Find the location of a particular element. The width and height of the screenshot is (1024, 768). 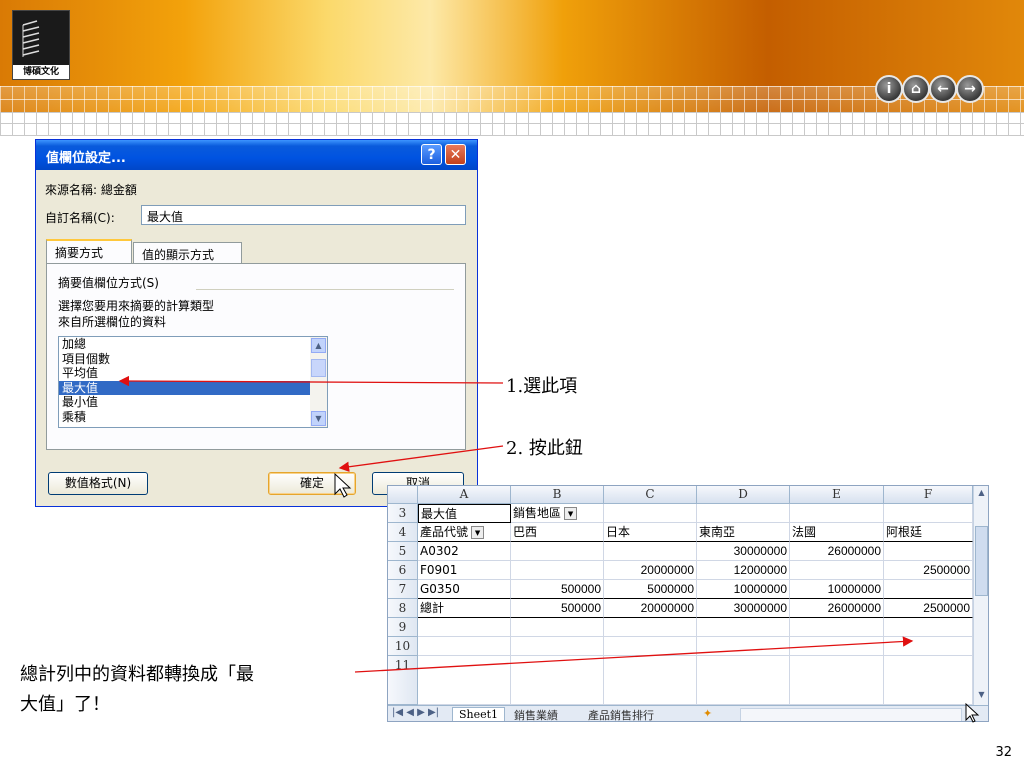

info-icon: i is located at coordinates (889, 89).